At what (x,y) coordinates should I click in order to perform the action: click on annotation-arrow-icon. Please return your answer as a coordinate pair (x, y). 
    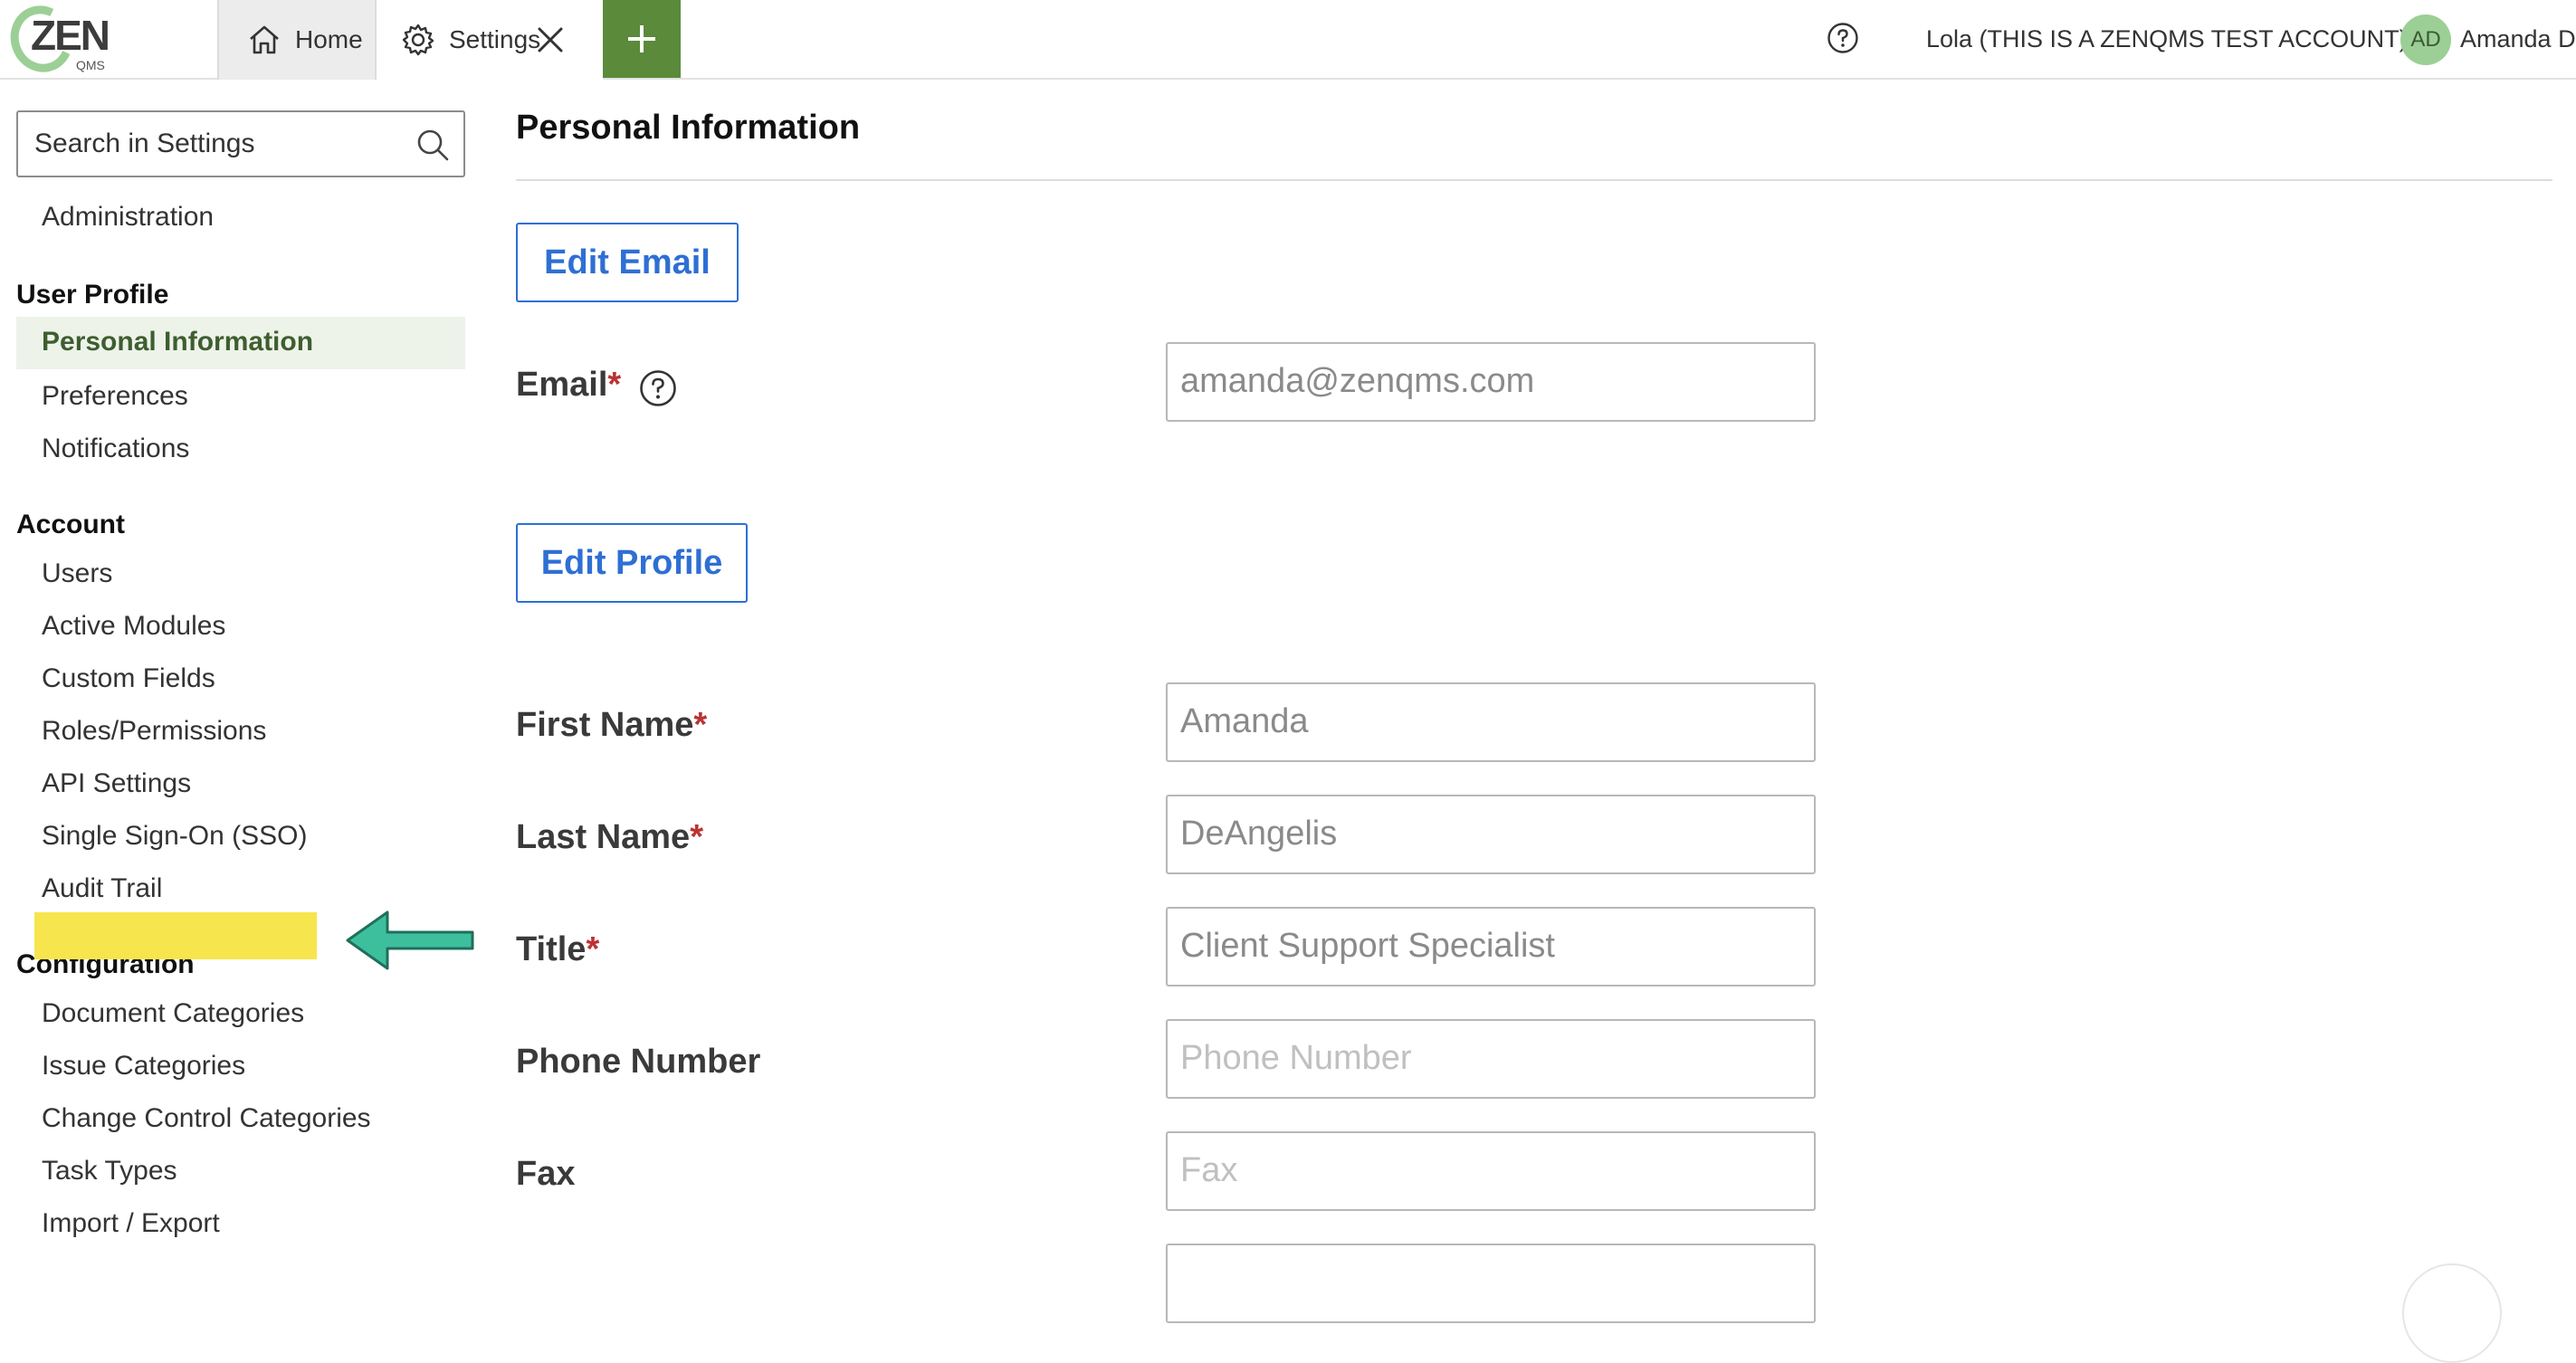
    Looking at the image, I should click on (410, 940).